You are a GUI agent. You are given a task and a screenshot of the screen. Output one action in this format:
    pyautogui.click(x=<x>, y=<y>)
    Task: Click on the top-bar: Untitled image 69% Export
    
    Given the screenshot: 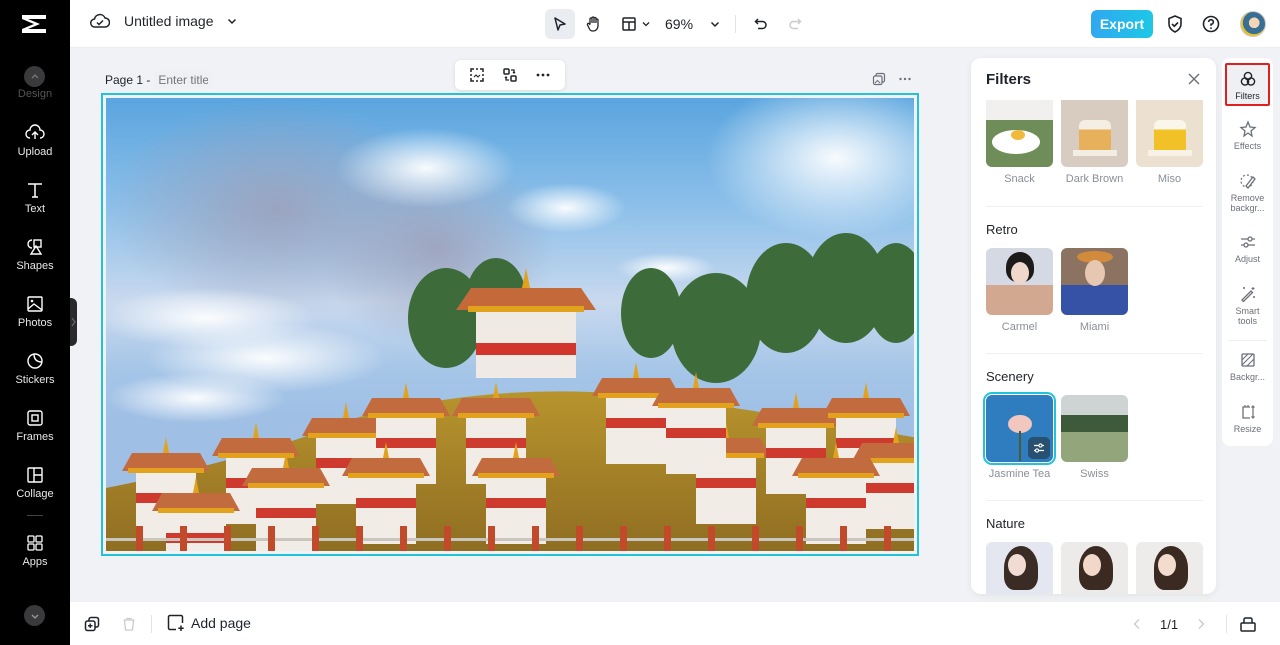 What is the action you would take?
    pyautogui.click(x=675, y=24)
    